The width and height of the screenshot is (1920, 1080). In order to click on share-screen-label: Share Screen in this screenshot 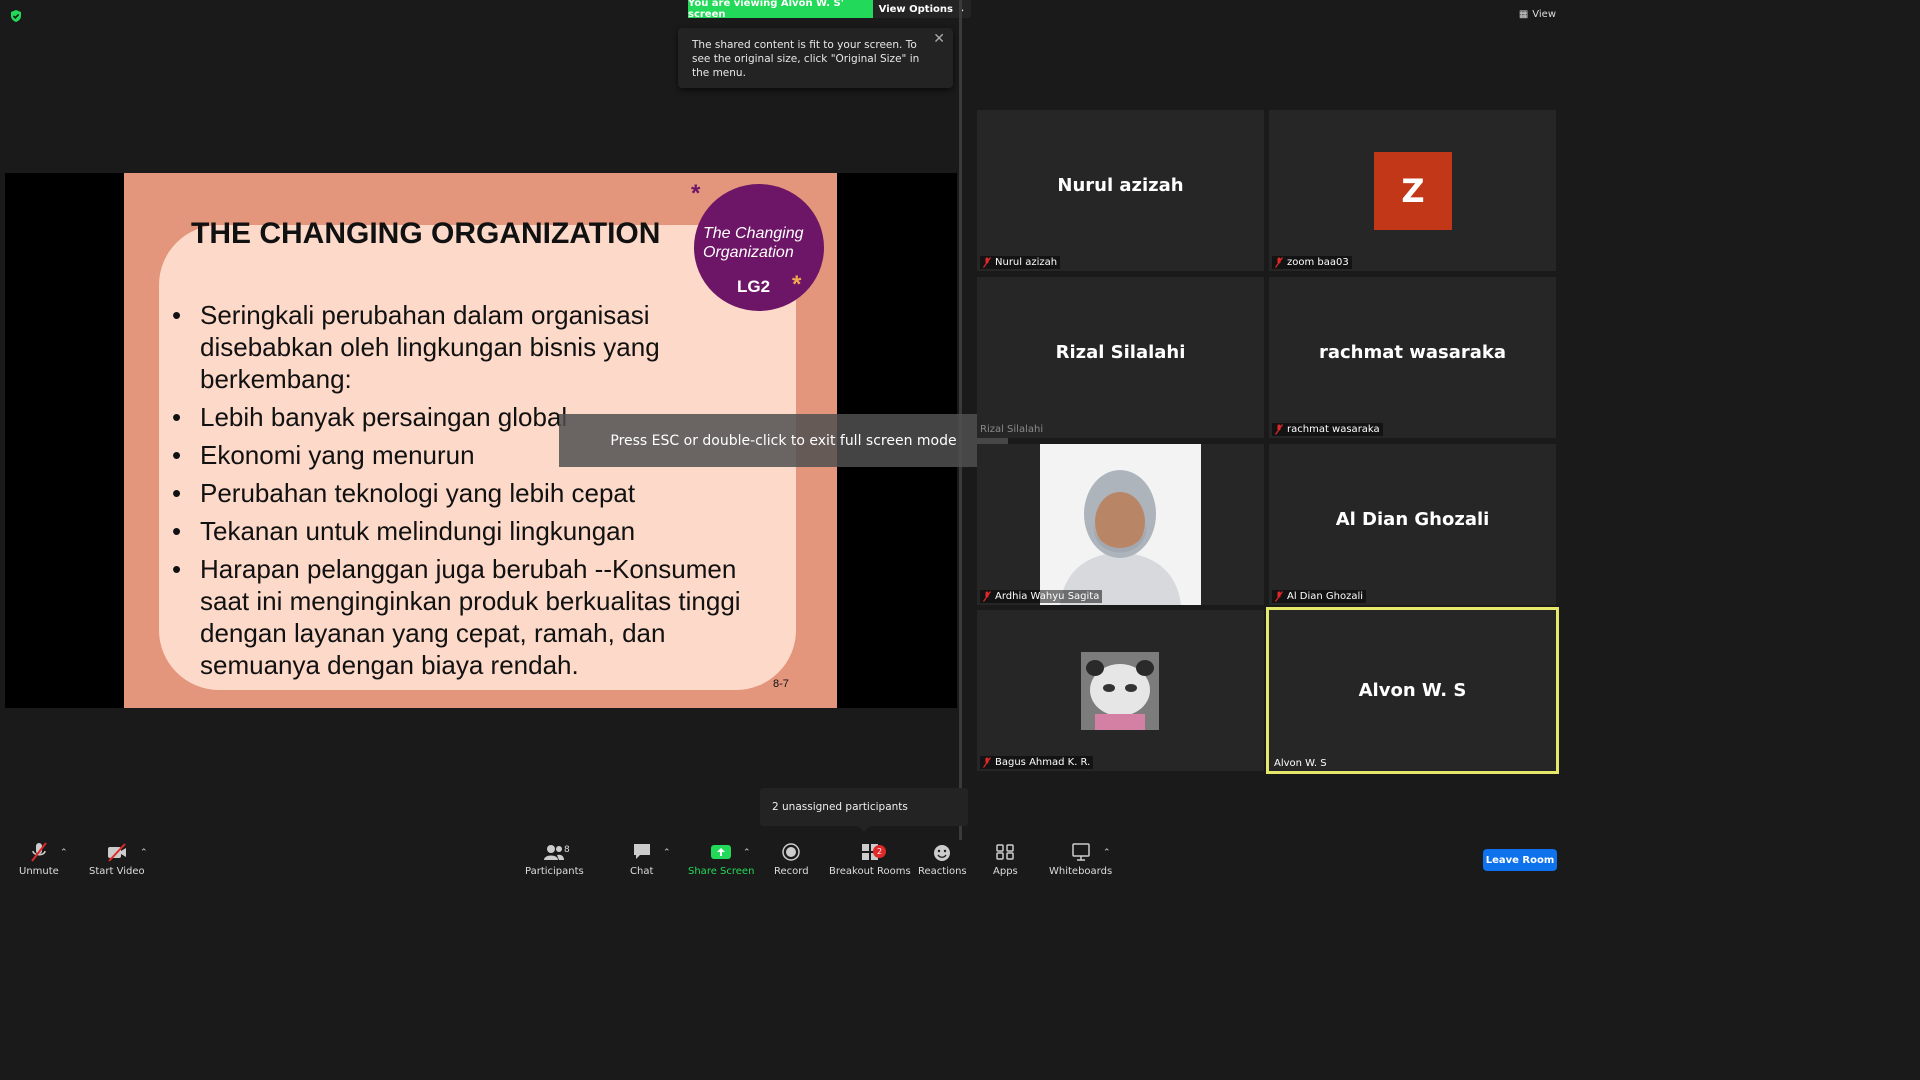, I will do `click(721, 871)`.